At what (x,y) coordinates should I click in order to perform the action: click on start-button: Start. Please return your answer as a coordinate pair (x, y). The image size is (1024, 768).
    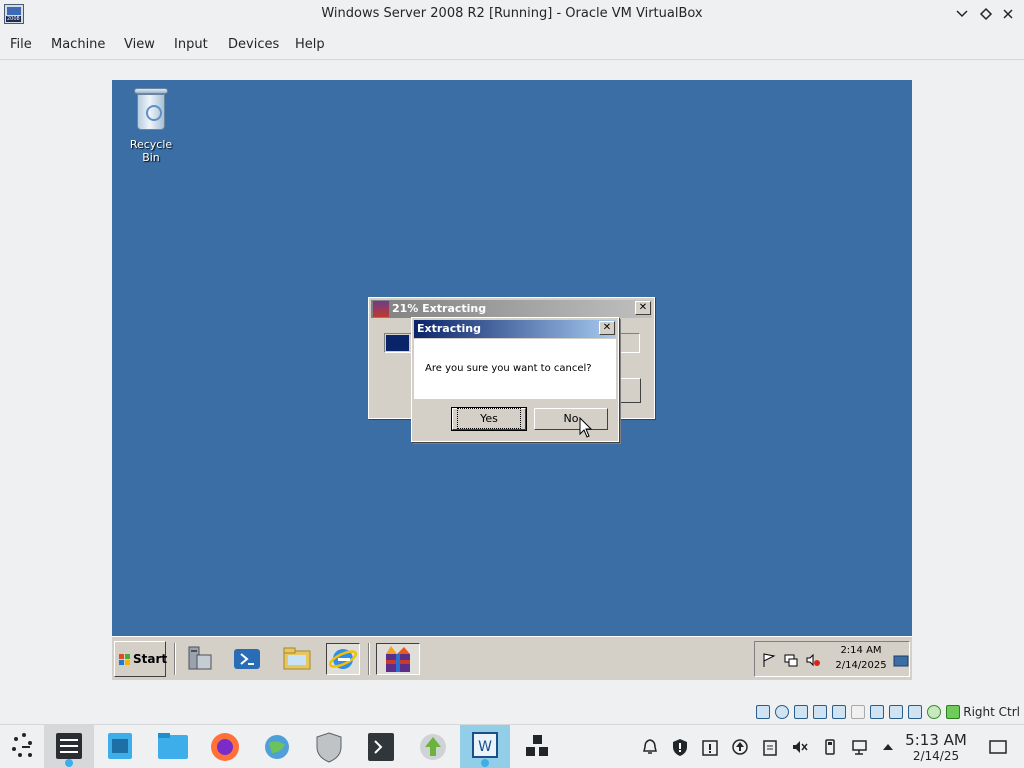
    Looking at the image, I should click on (141, 659).